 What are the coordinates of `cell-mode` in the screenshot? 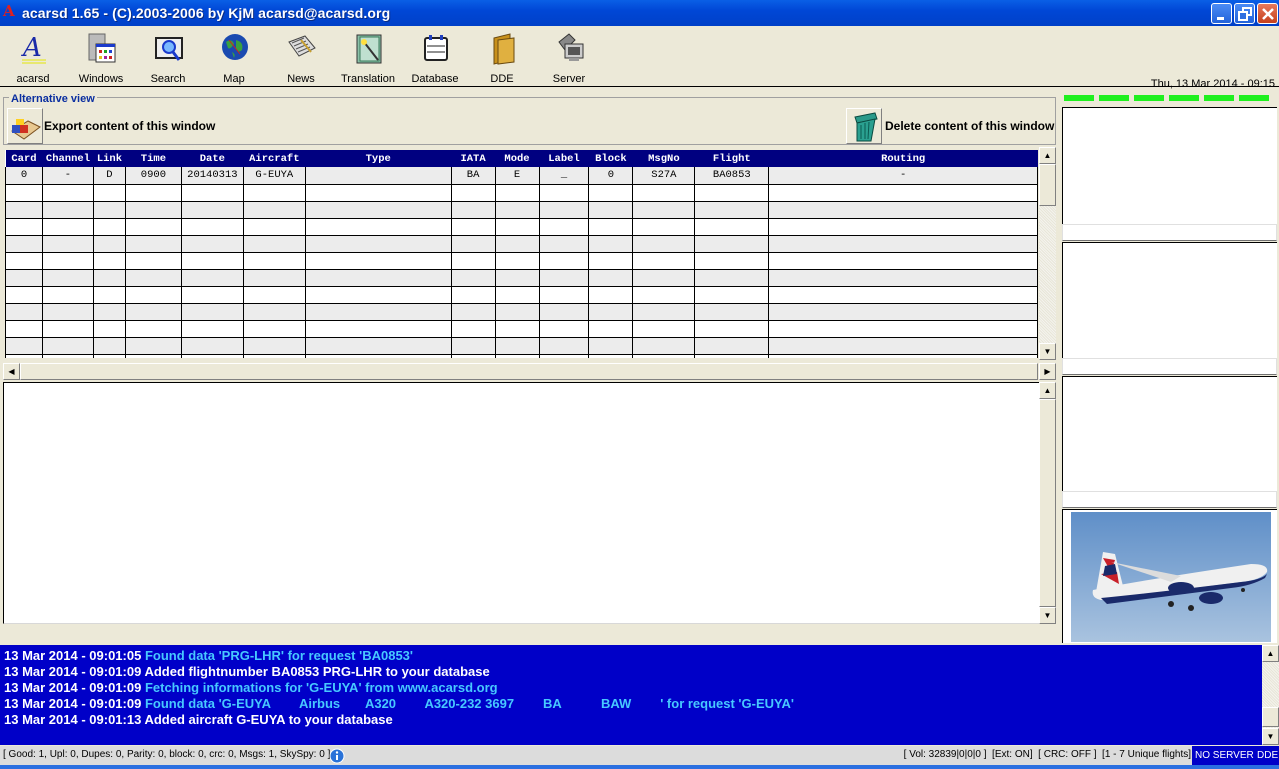 It's located at (517, 278).